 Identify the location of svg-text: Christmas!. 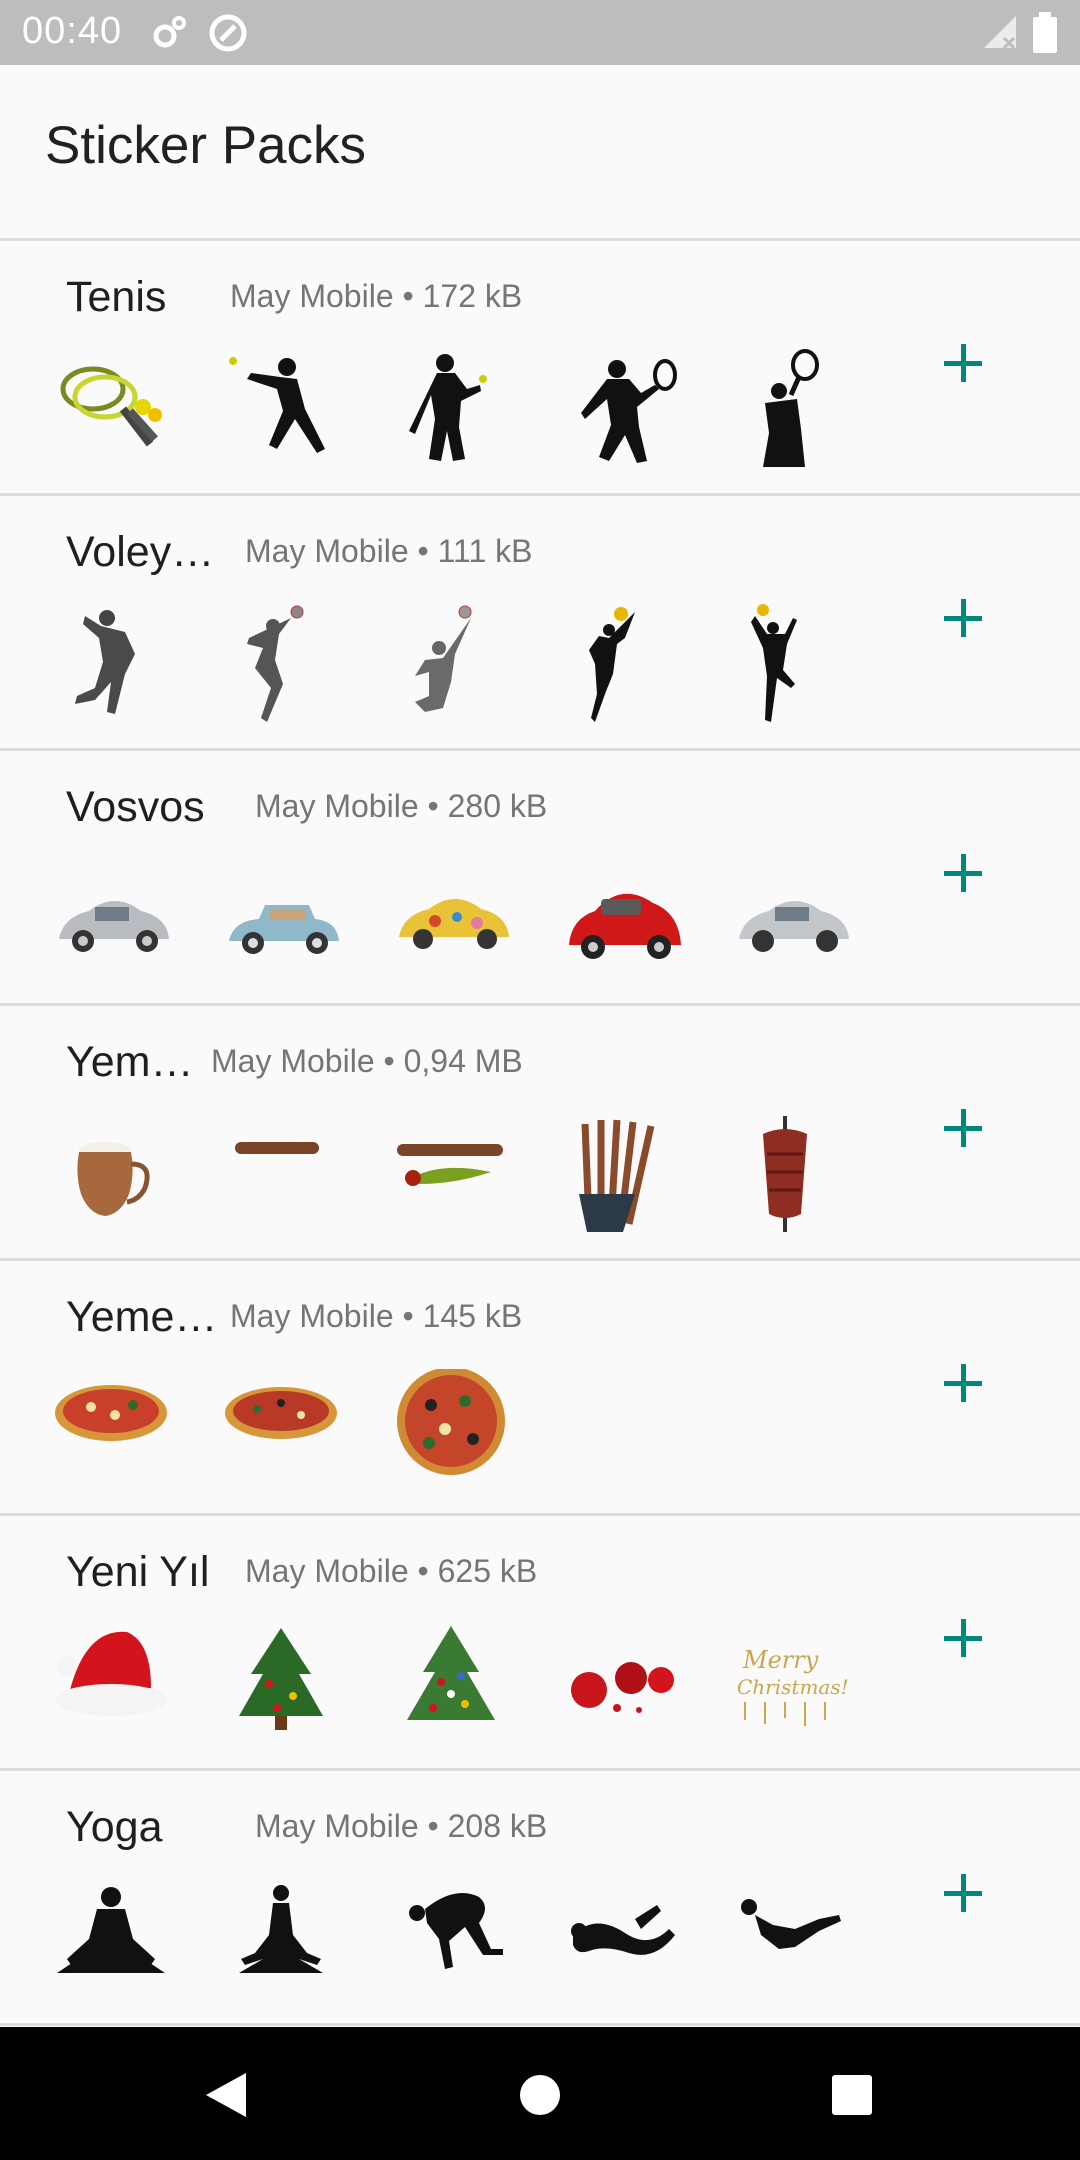
(793, 1687).